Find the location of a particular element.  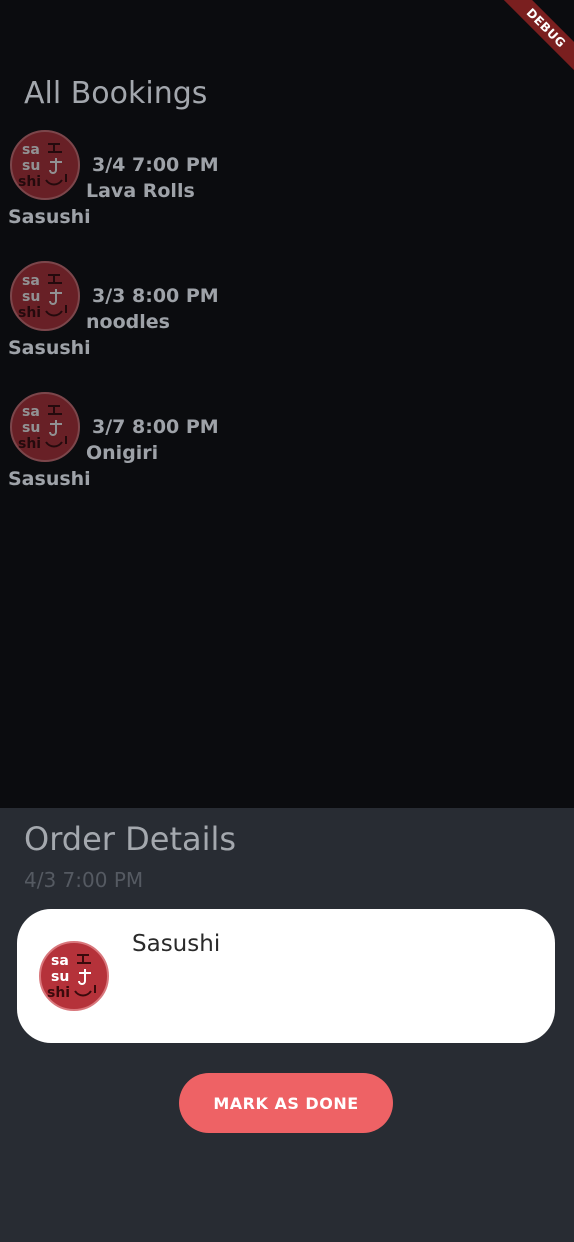

debug-banner: DEBUG is located at coordinates (534, 40).